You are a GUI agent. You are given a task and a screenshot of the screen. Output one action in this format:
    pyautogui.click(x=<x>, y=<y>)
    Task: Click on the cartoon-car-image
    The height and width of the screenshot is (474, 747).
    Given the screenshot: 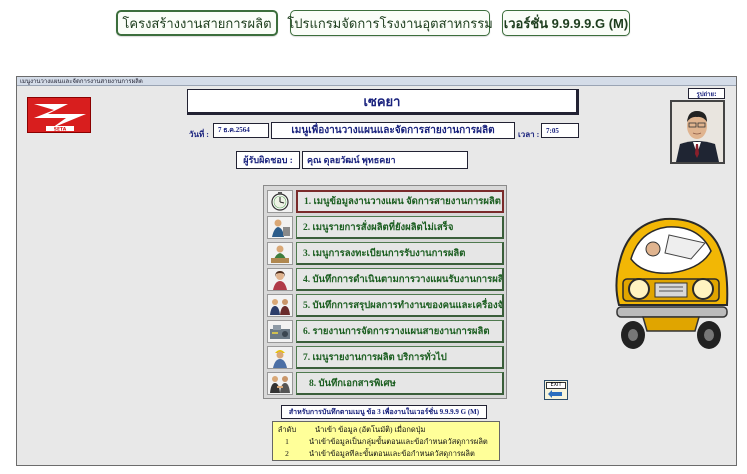 What is the action you would take?
    pyautogui.click(x=671, y=283)
    